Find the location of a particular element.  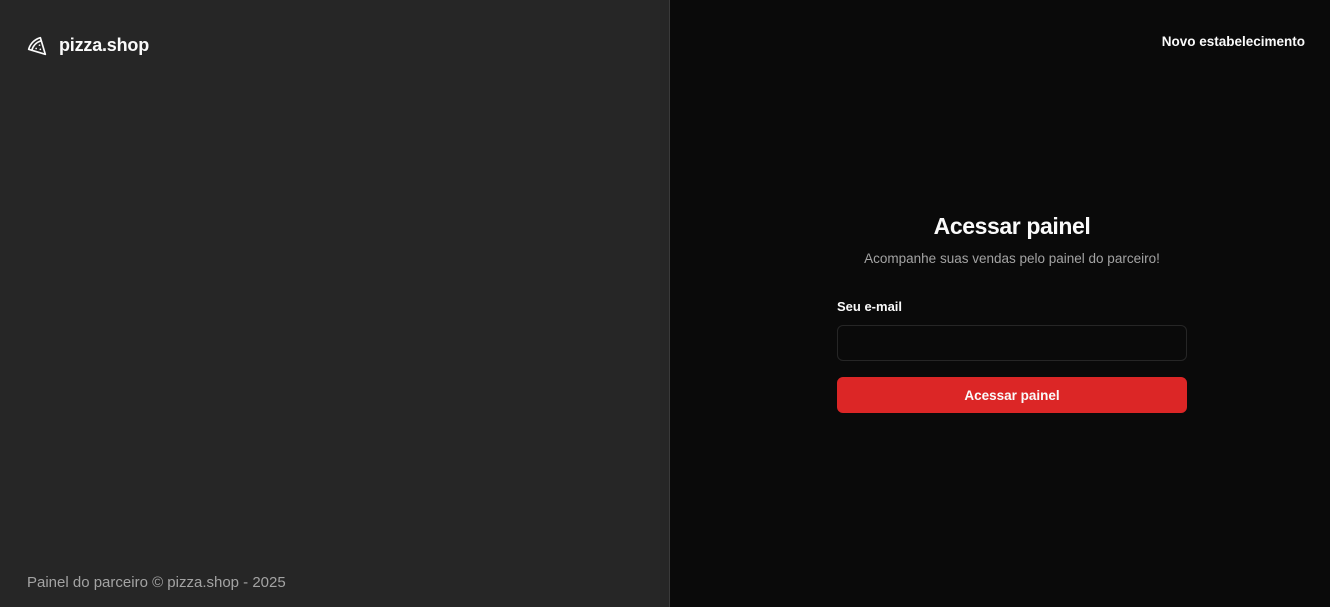

pizza-slice-icon is located at coordinates (37, 46).